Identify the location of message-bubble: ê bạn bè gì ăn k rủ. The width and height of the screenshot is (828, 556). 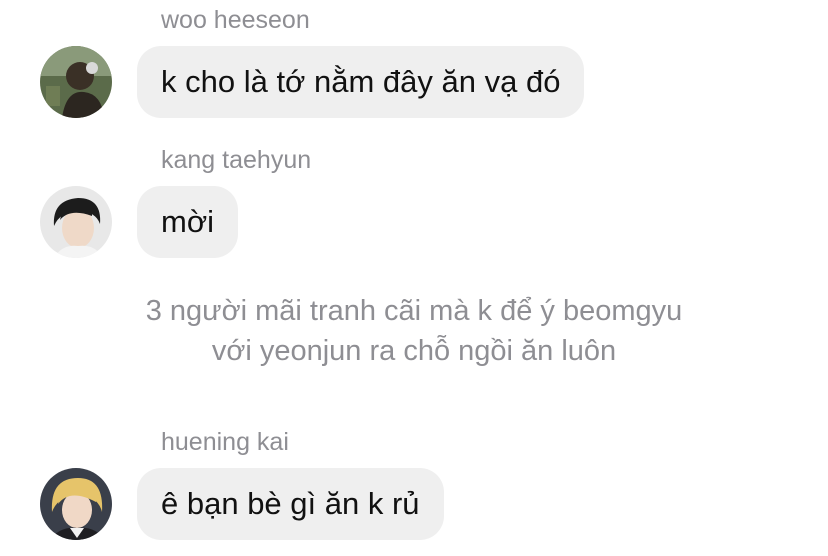
(290, 504).